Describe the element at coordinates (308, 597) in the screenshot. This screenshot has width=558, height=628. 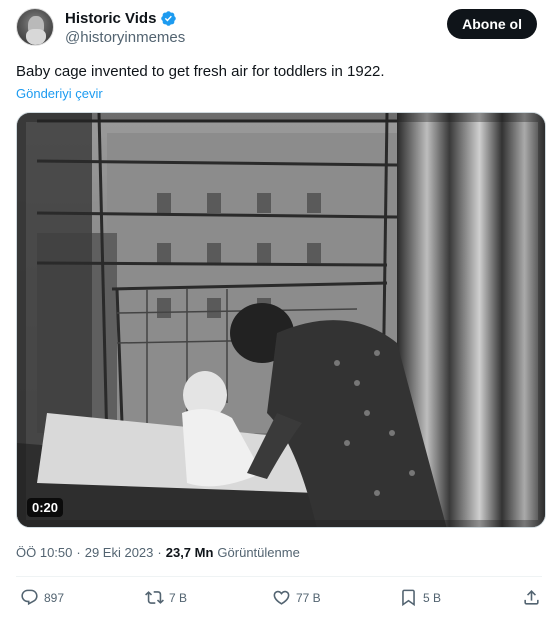
I see `like-count: 77 B` at that location.